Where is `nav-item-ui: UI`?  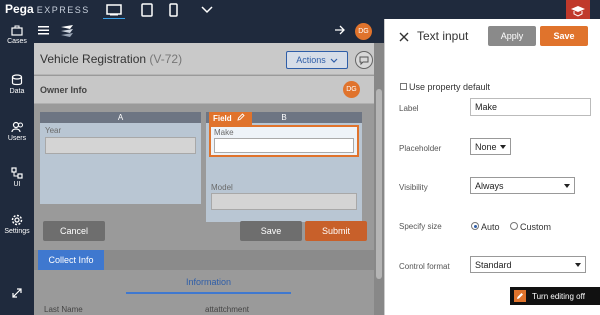 nav-item-ui: UI is located at coordinates (17, 177).